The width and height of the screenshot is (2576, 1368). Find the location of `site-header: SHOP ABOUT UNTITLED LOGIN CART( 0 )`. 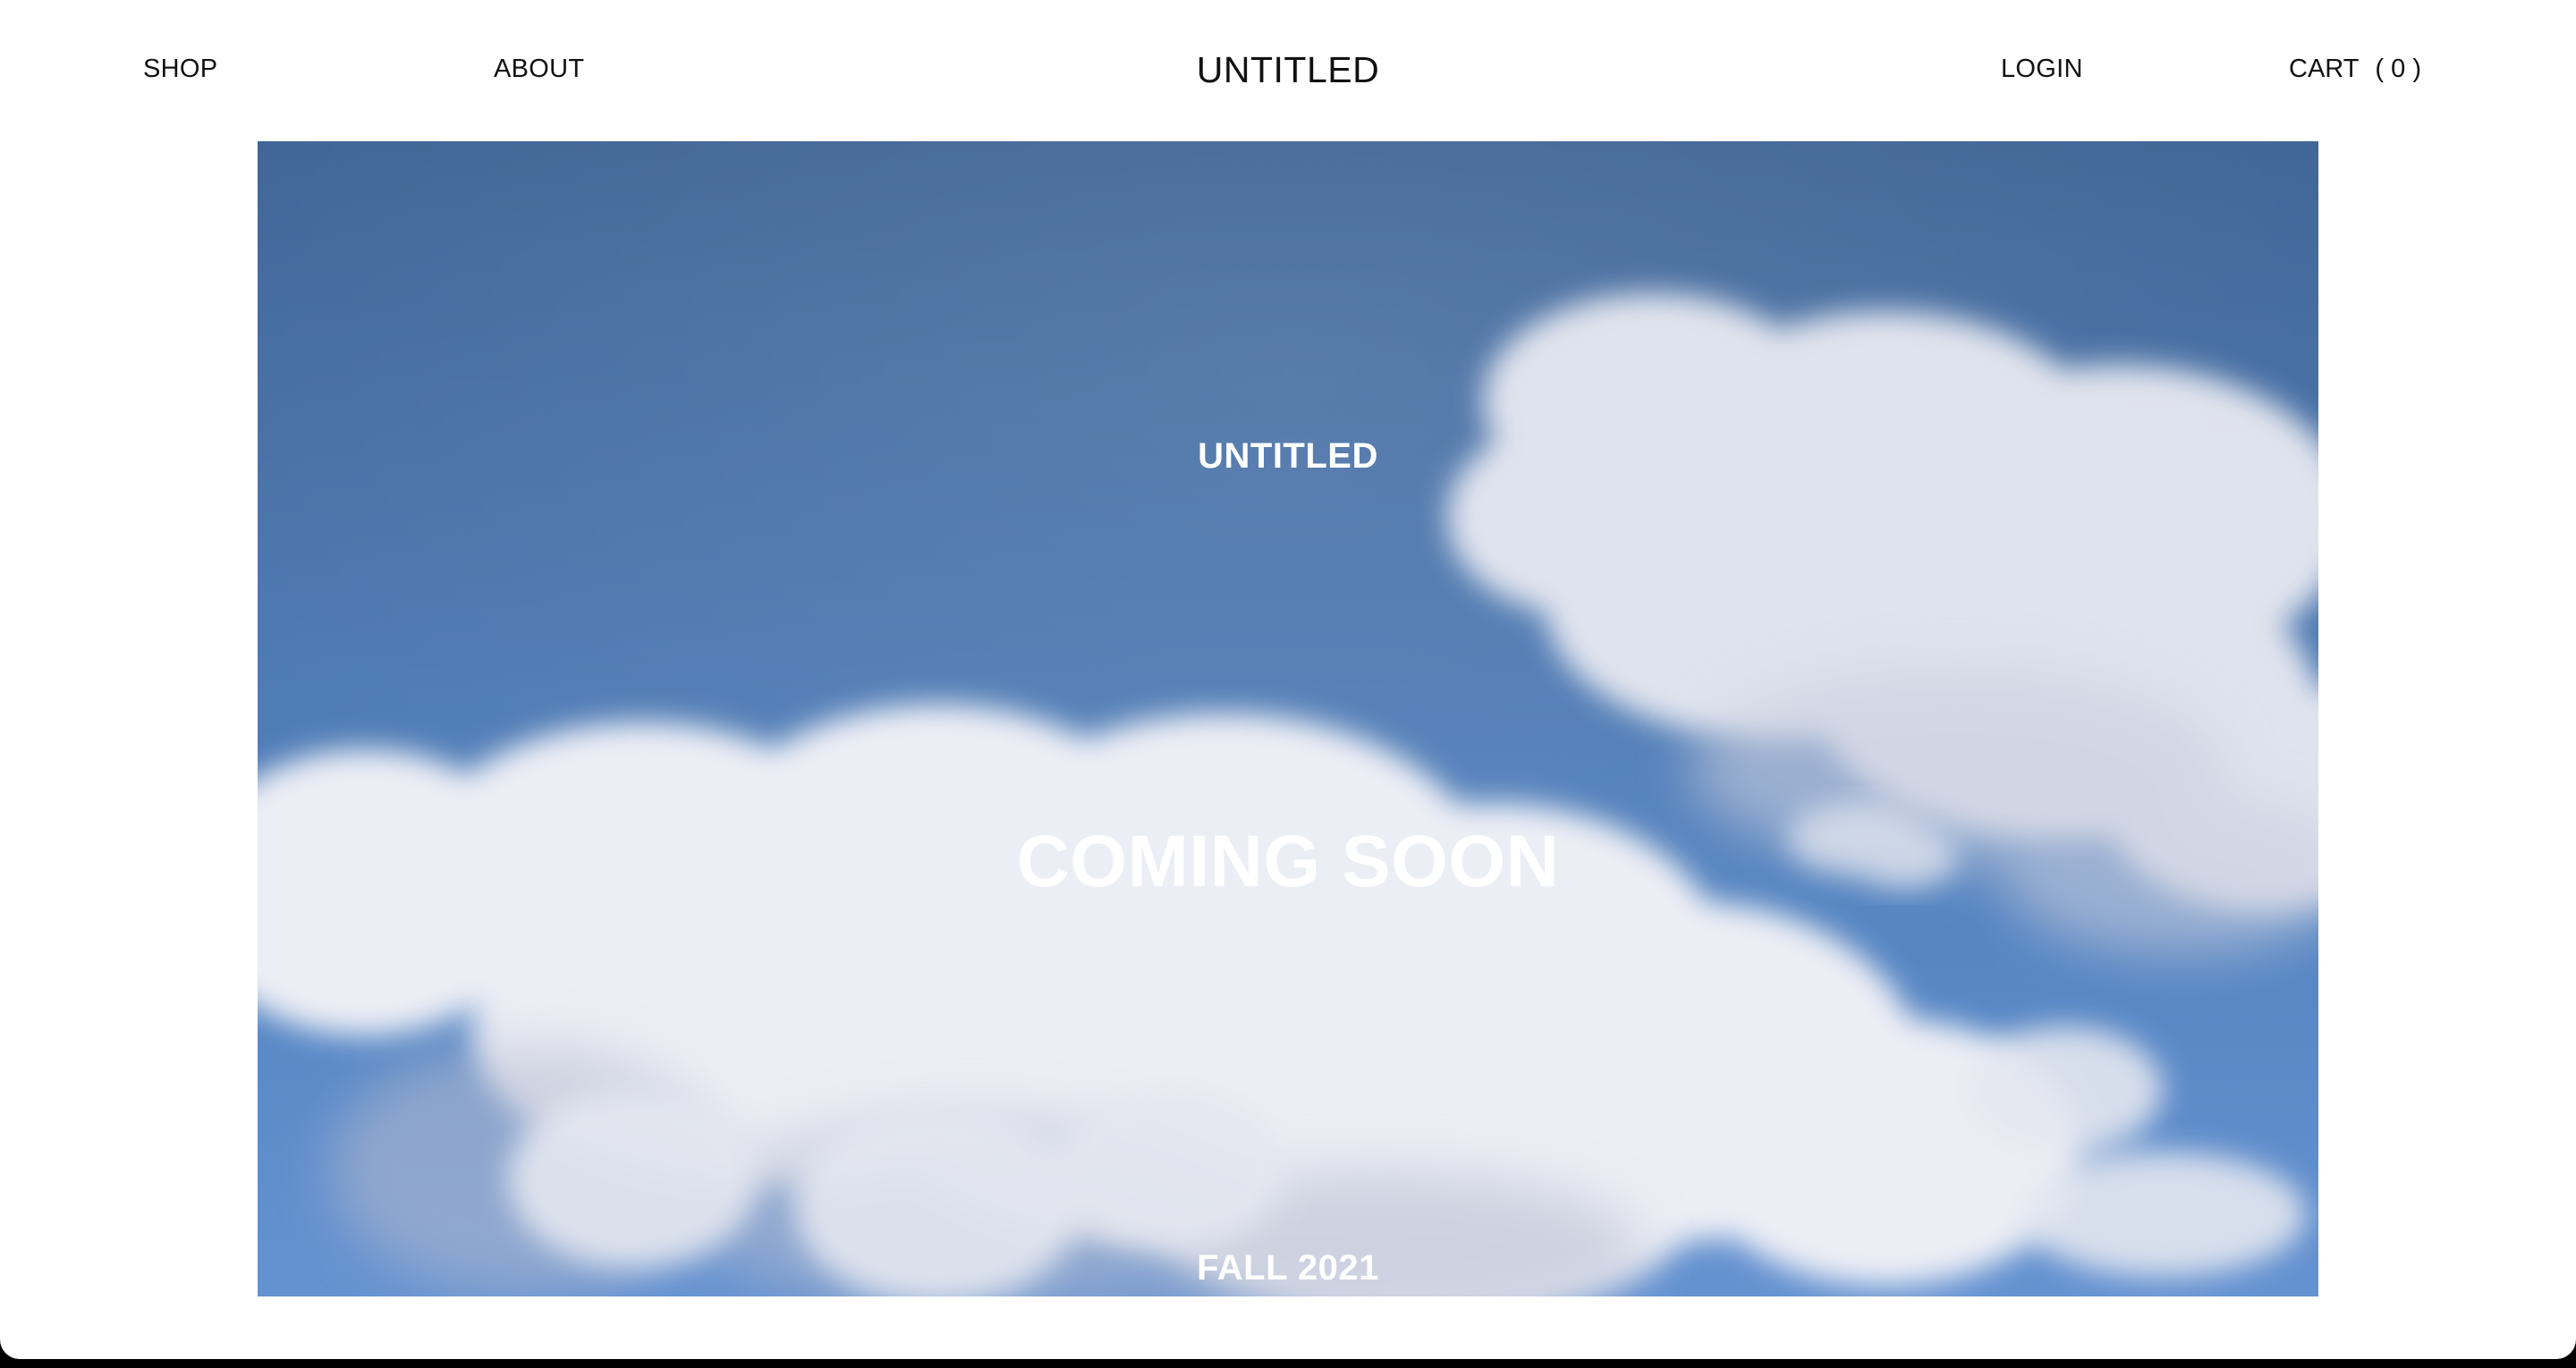

site-header: SHOP ABOUT UNTITLED LOGIN CART( 0 ) is located at coordinates (1288, 70).